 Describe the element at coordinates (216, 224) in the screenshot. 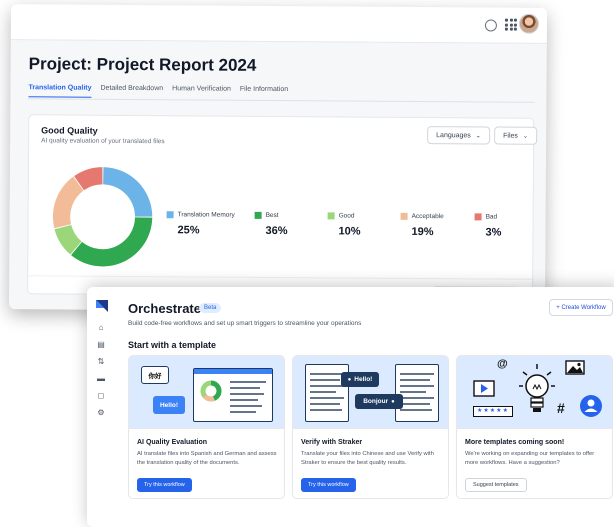

I see `legend-item-translation-memory: Translation Memory 25%` at that location.